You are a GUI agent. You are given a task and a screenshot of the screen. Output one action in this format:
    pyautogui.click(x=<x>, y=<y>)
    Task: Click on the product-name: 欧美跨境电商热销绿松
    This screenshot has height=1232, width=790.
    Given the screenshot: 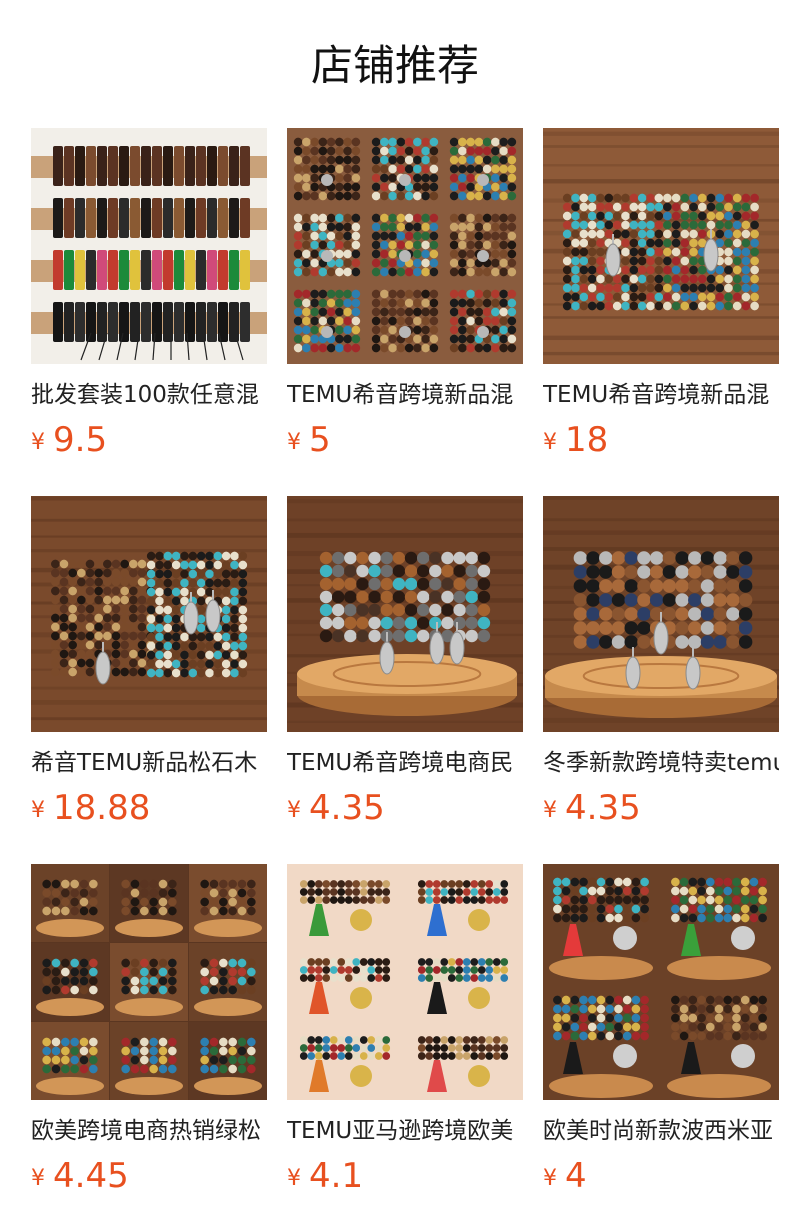 What is the action you would take?
    pyautogui.click(x=149, y=1131)
    